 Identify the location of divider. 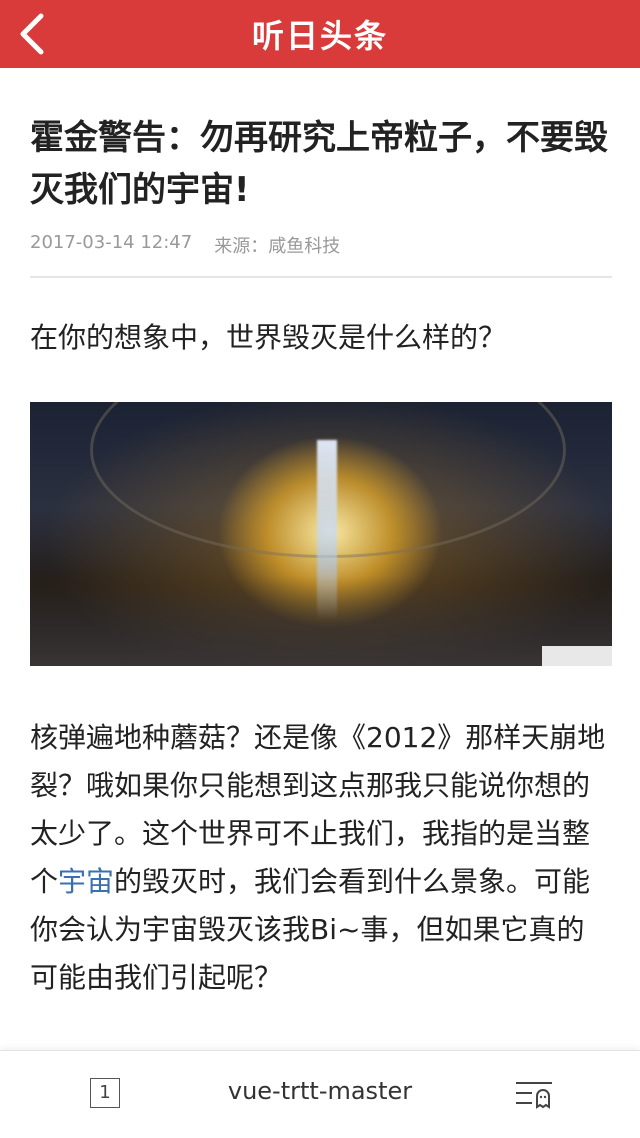
(321, 277).